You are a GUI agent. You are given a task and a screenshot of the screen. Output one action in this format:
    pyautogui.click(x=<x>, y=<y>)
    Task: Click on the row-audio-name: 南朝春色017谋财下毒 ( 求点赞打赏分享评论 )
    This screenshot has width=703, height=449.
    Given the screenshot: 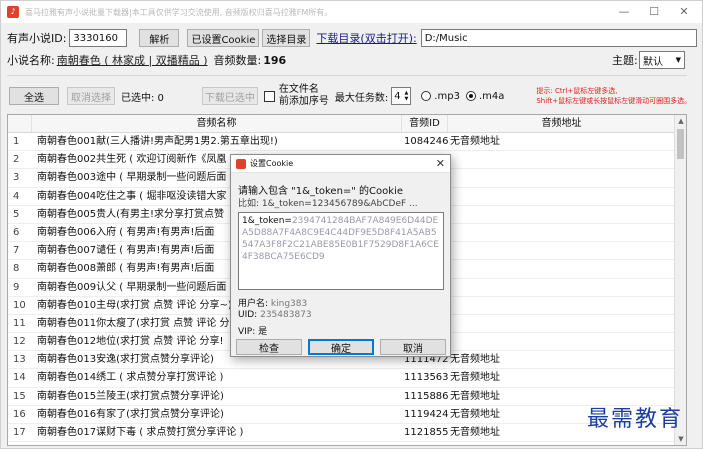 What is the action you would take?
    pyautogui.click(x=140, y=432)
    